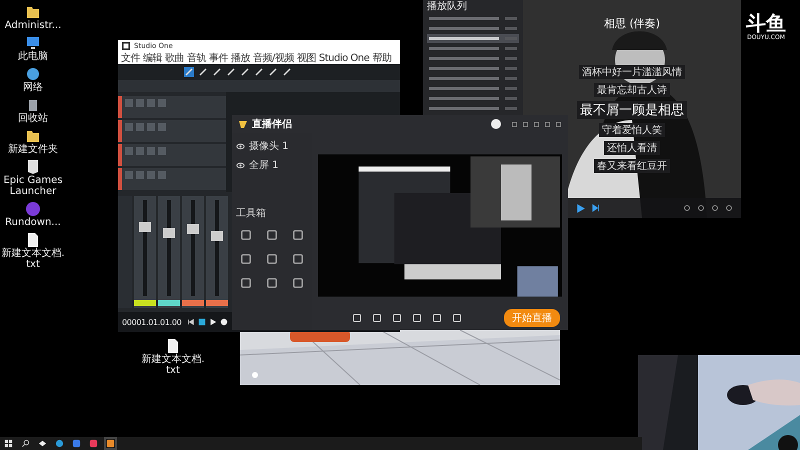 The width and height of the screenshot is (800, 450). Describe the element at coordinates (264, 165) in the screenshot. I see `source-item: 全屏 1` at that location.